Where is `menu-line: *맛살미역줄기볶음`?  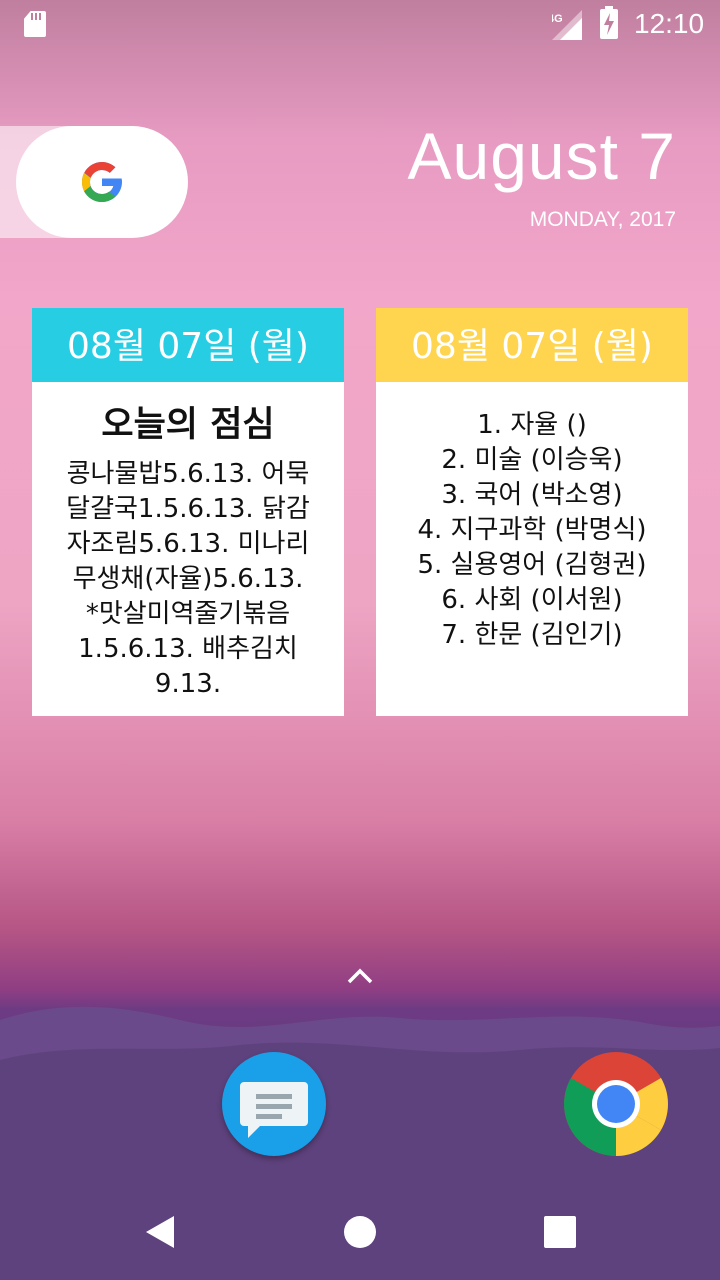 menu-line: *맛살미역줄기볶음 is located at coordinates (188, 614).